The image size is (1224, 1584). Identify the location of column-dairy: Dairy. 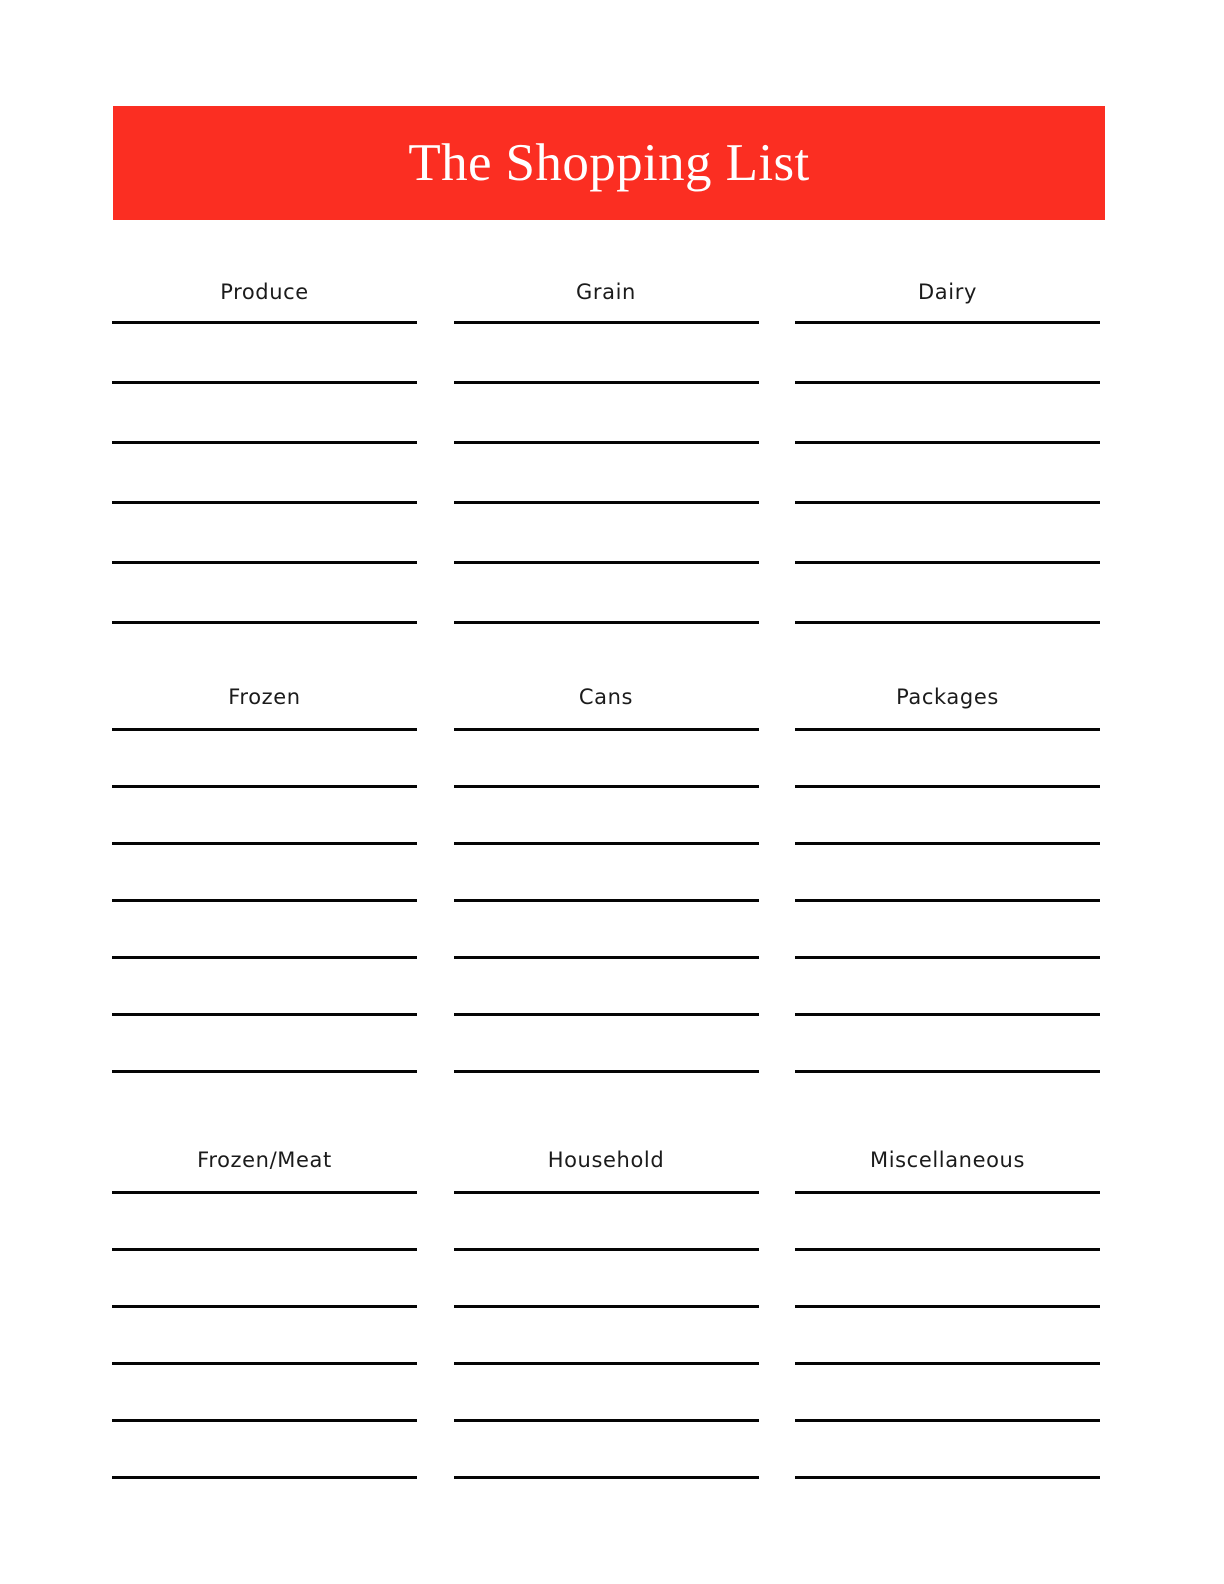
(947, 451).